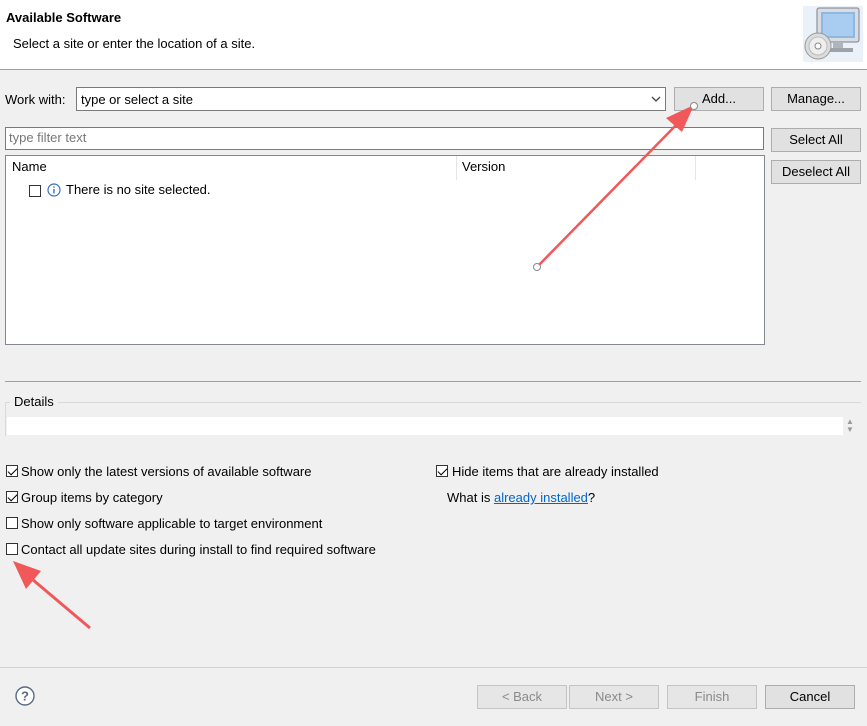 Image resolution: width=867 pixels, height=726 pixels. I want to click on finish-button: Finish, so click(712, 697).